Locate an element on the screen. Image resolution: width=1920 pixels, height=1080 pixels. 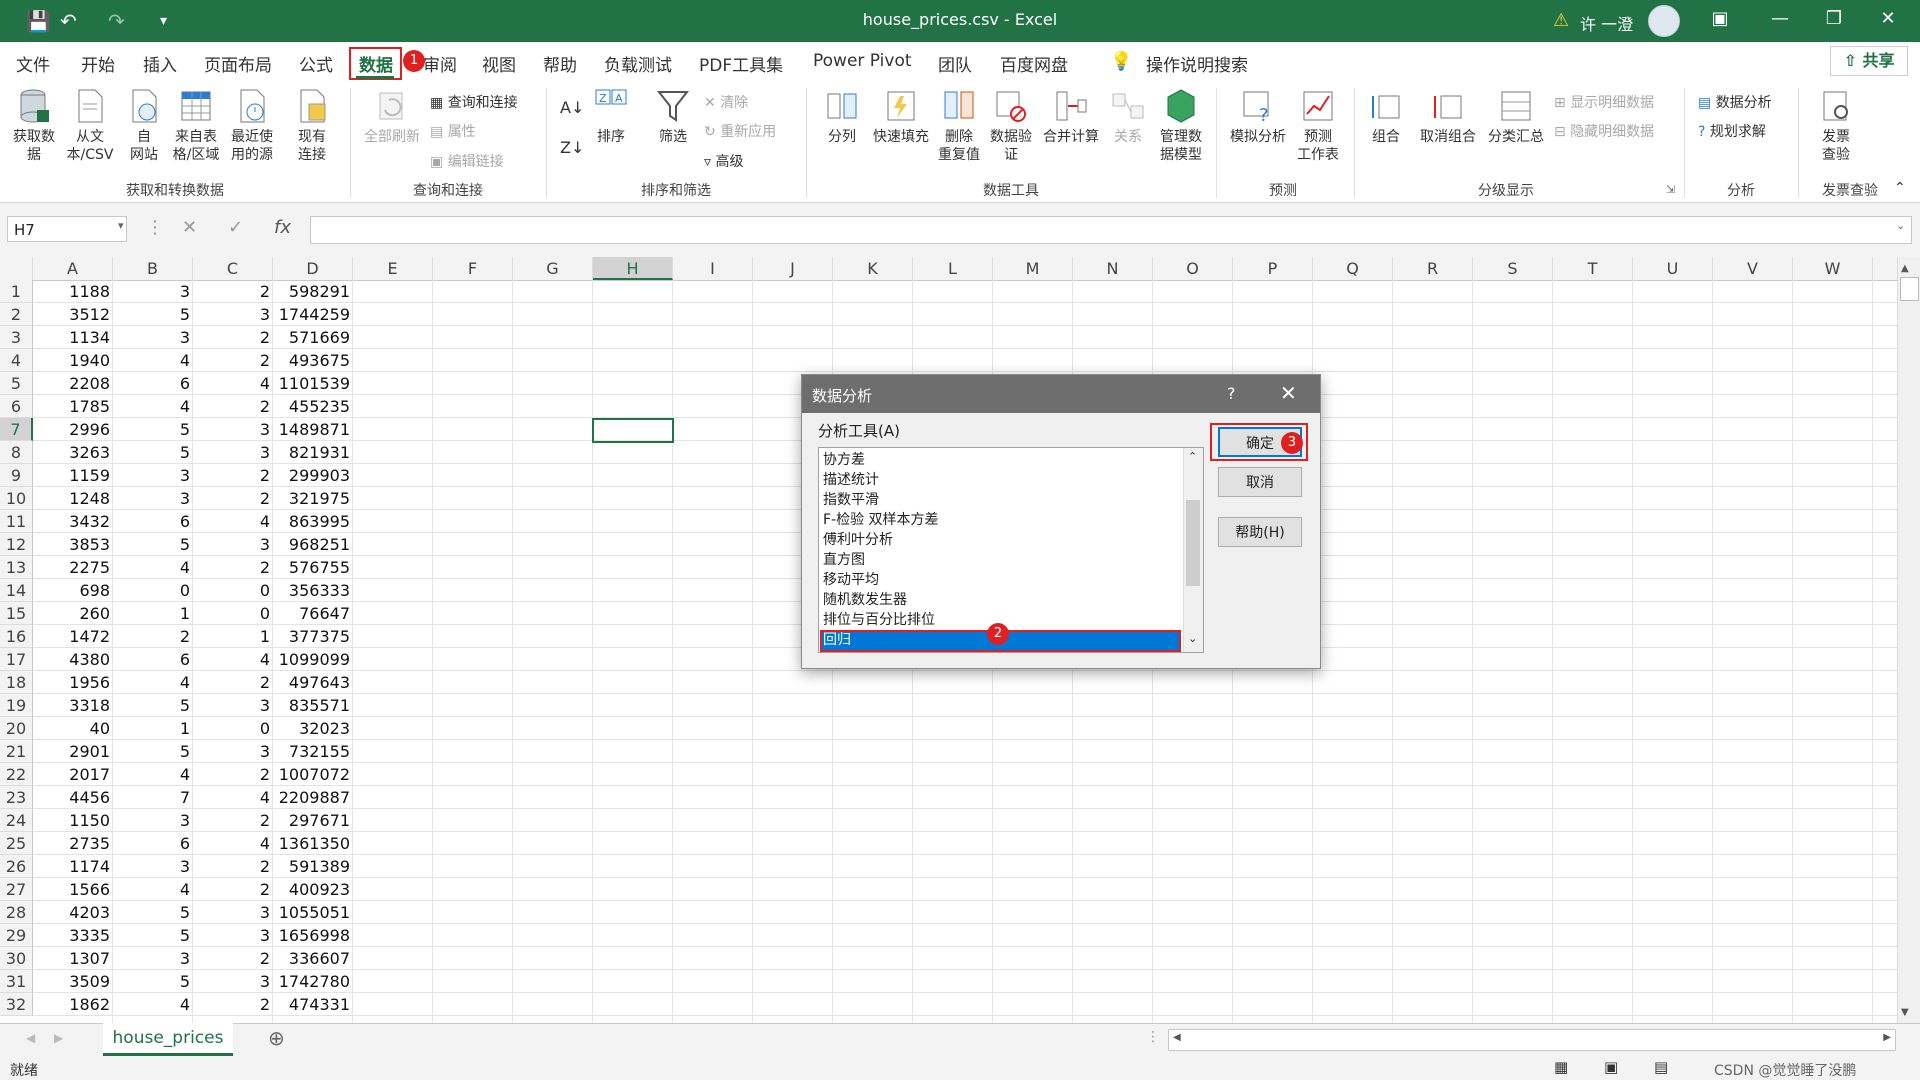
cell-a3: 1134 is located at coordinates (73, 337).